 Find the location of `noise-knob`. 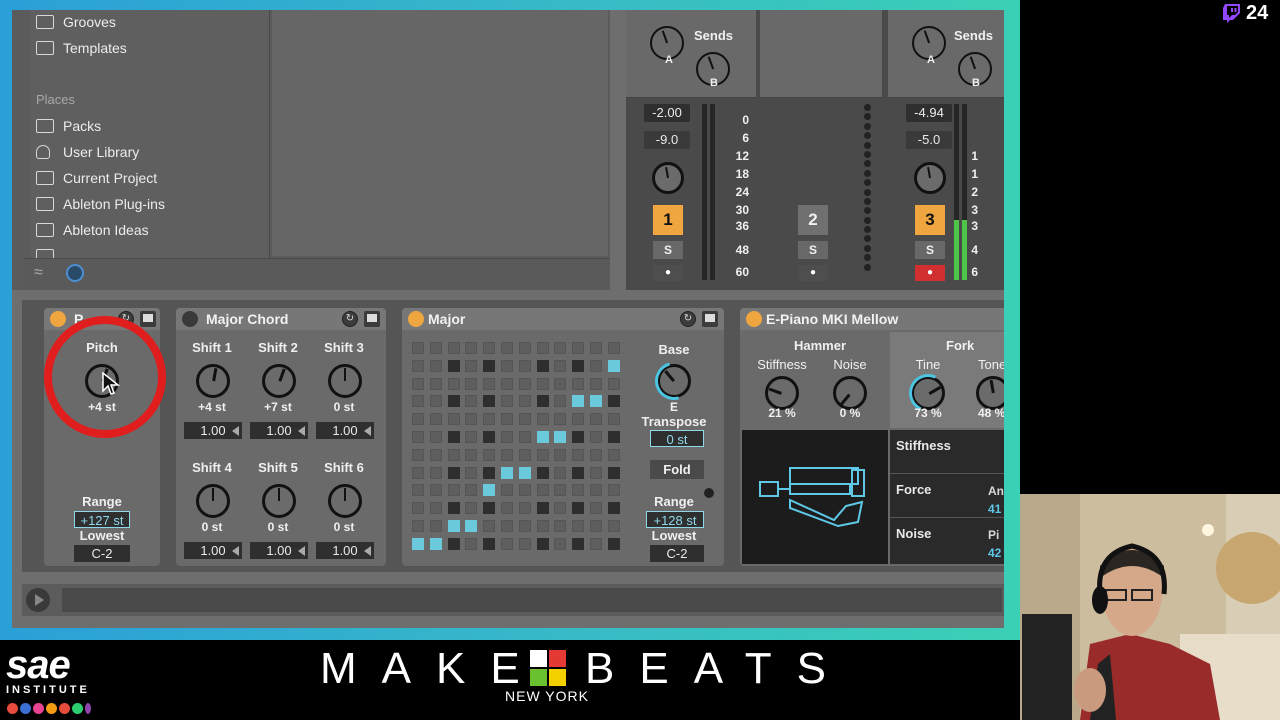

noise-knob is located at coordinates (850, 393).